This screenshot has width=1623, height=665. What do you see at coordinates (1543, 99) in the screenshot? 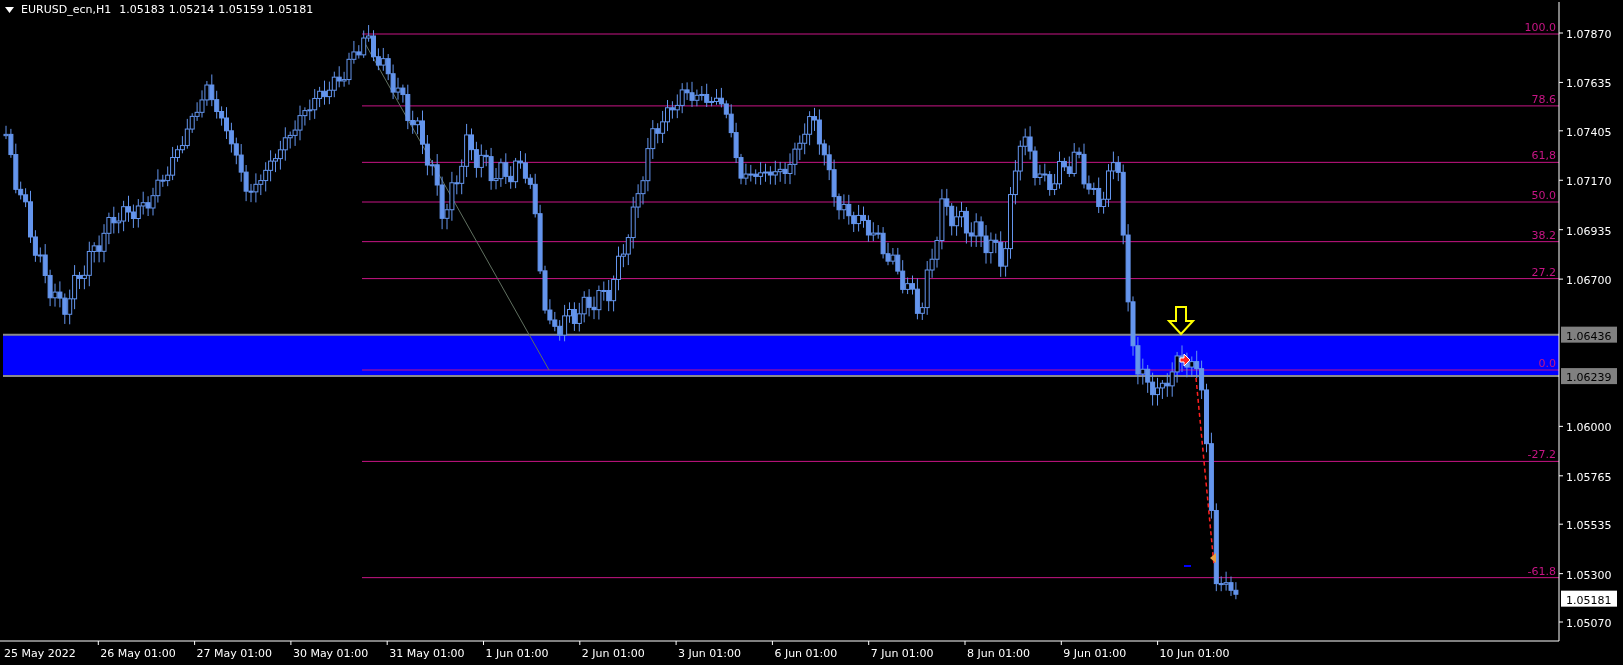
I see `fibonacci-level-label: 78.6` at bounding box center [1543, 99].